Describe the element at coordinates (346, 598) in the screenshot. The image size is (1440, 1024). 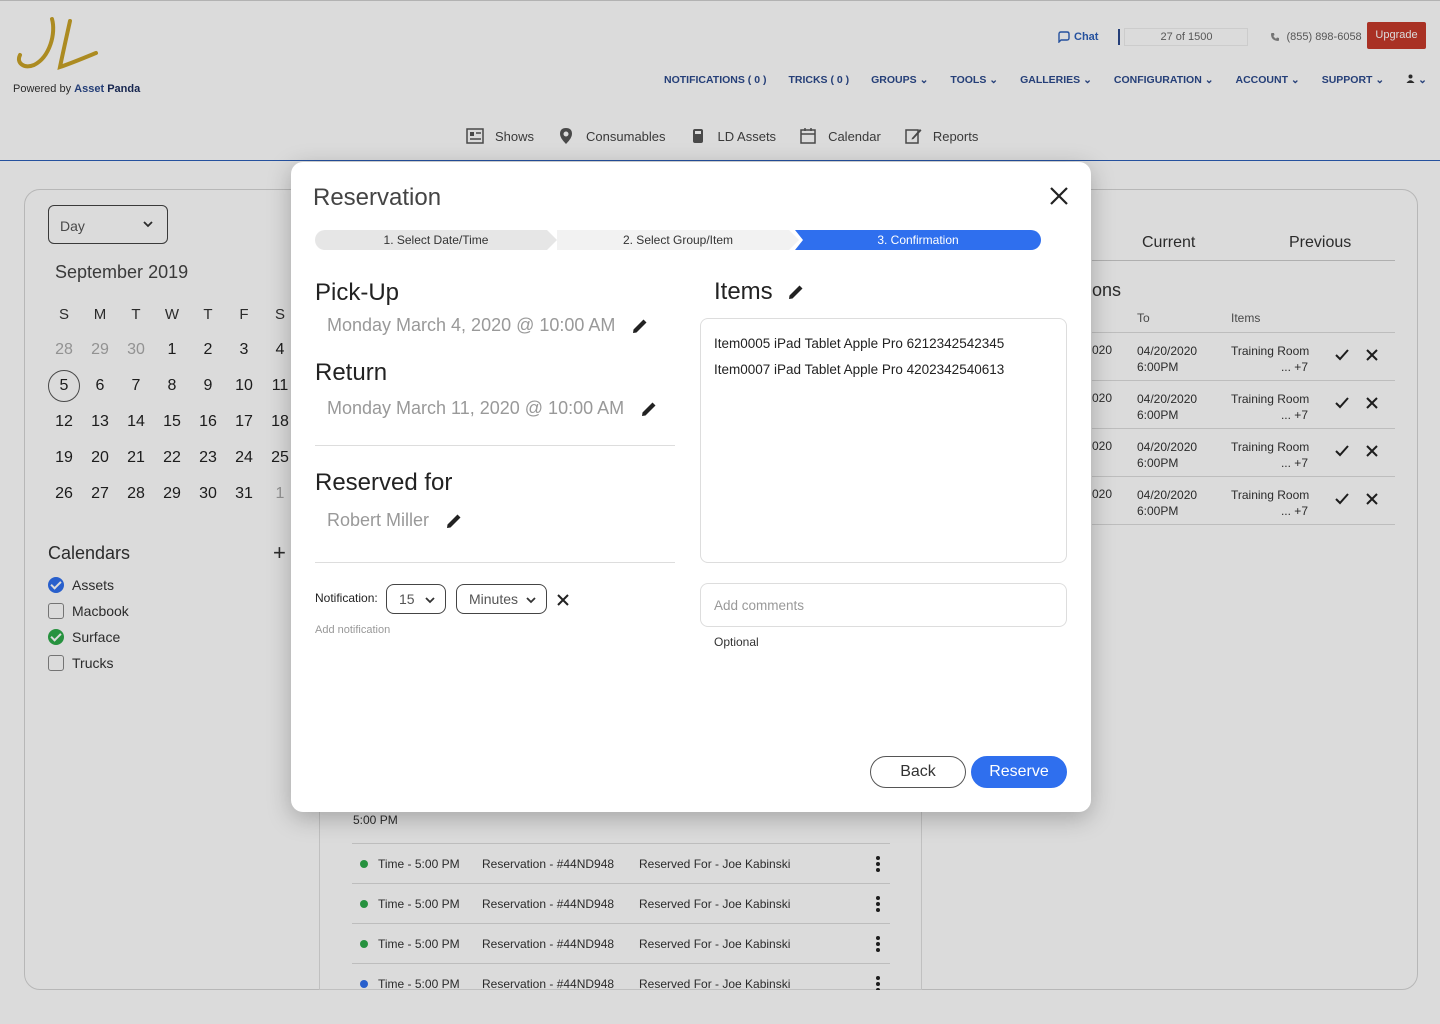
I see `notification-label: Notification:` at that location.